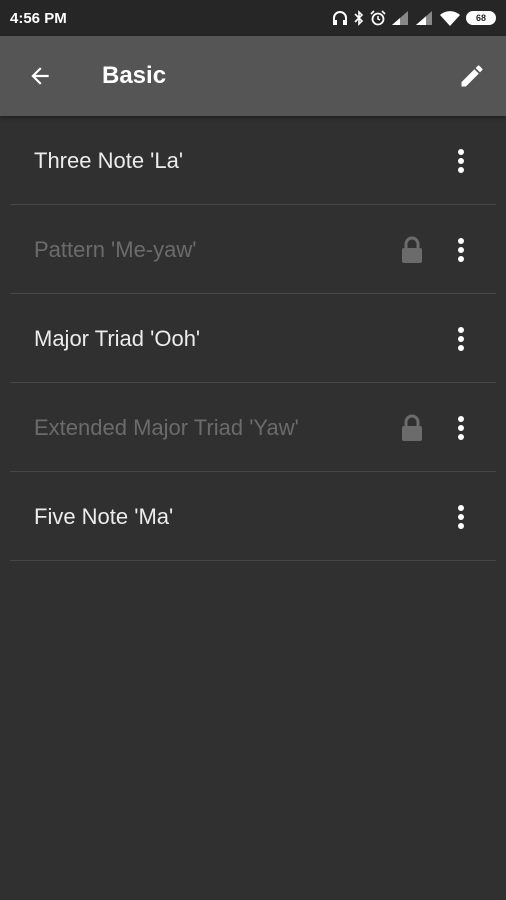 The width and height of the screenshot is (506, 900). Describe the element at coordinates (104, 516) in the screenshot. I see `list-item-label: Five Note 'Ma'` at that location.